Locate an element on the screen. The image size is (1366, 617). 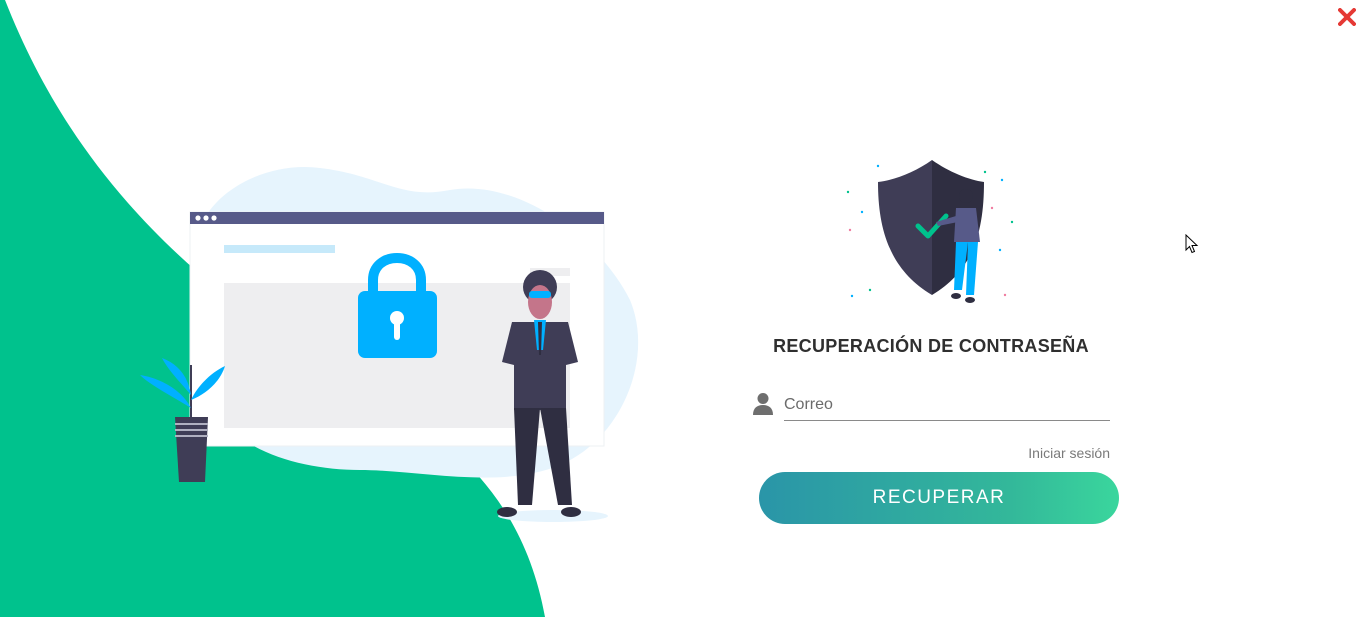
close-button is located at coordinates (1347, 17).